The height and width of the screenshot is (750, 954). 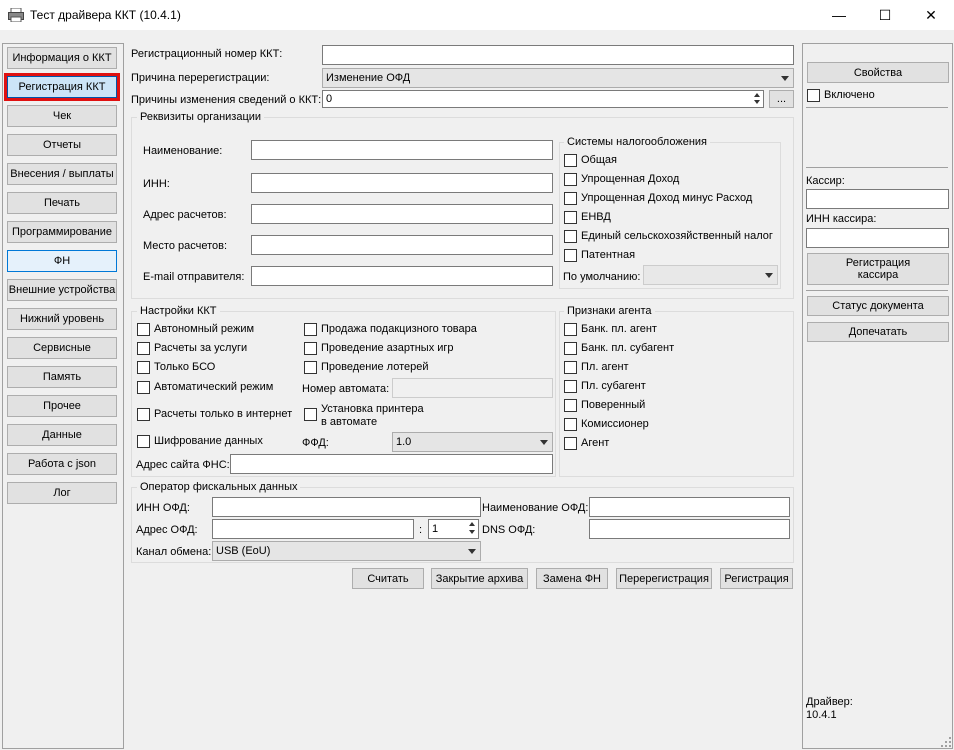 What do you see at coordinates (62, 174) in the screenshot?
I see `nav-cash-button: Внесения / выплаты` at bounding box center [62, 174].